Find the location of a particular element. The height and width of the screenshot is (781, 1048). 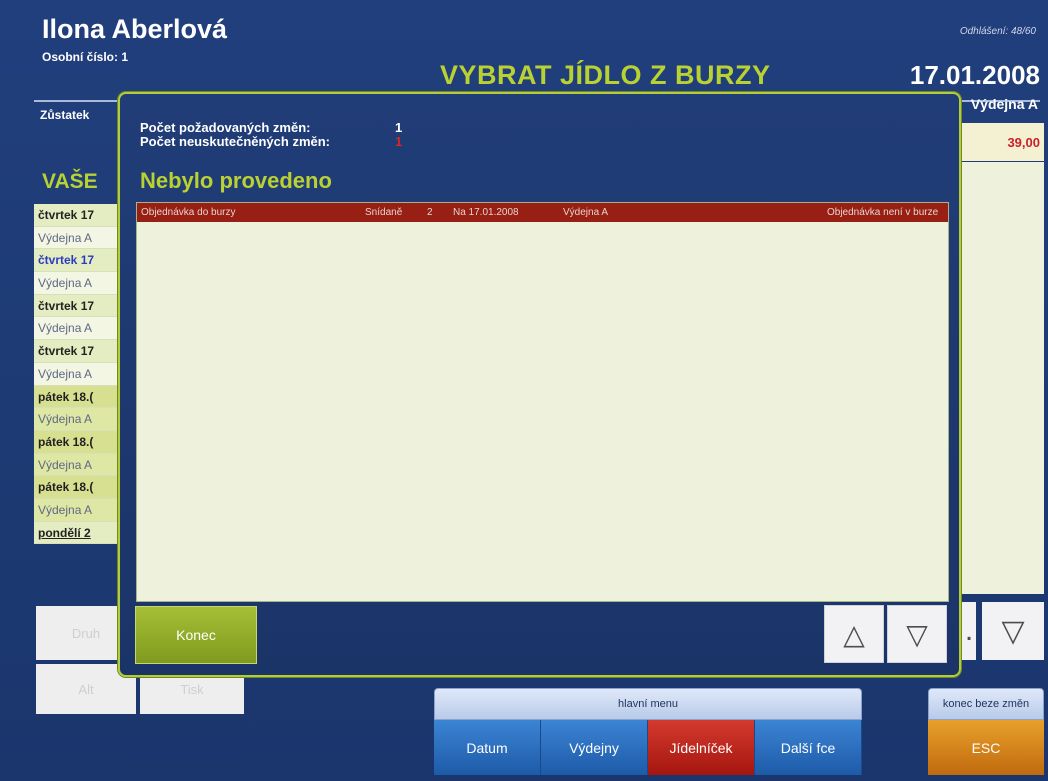

result-reason: Objednávka není v burze is located at coordinates (883, 212).